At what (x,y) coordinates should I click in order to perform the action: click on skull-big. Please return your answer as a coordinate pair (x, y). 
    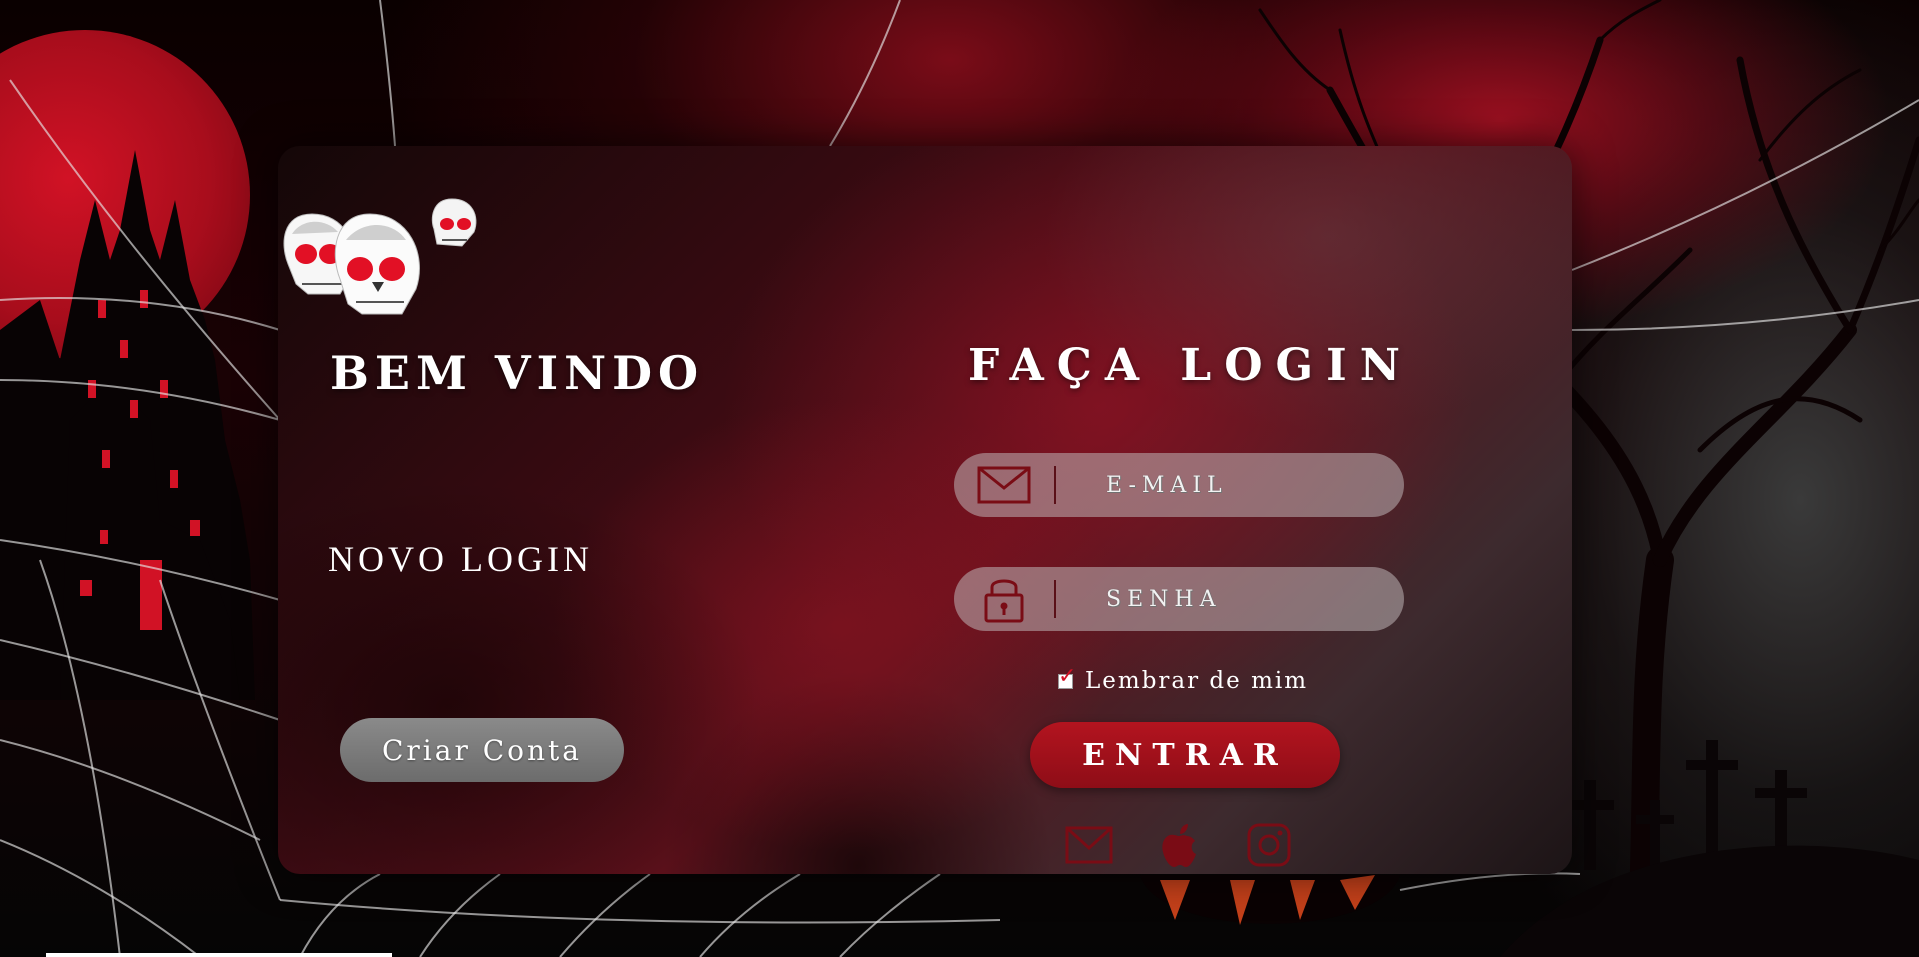
    Looking at the image, I should click on (377, 264).